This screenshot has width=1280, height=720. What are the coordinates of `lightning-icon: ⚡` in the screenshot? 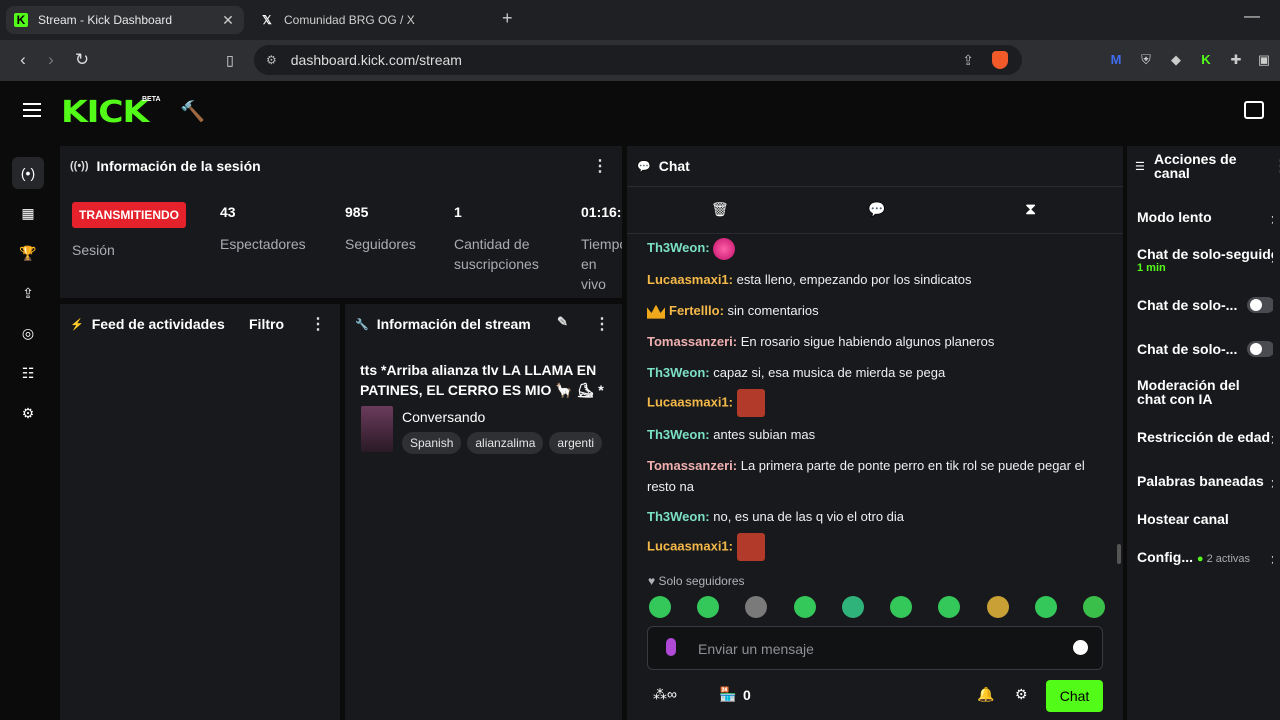 It's located at (77, 324).